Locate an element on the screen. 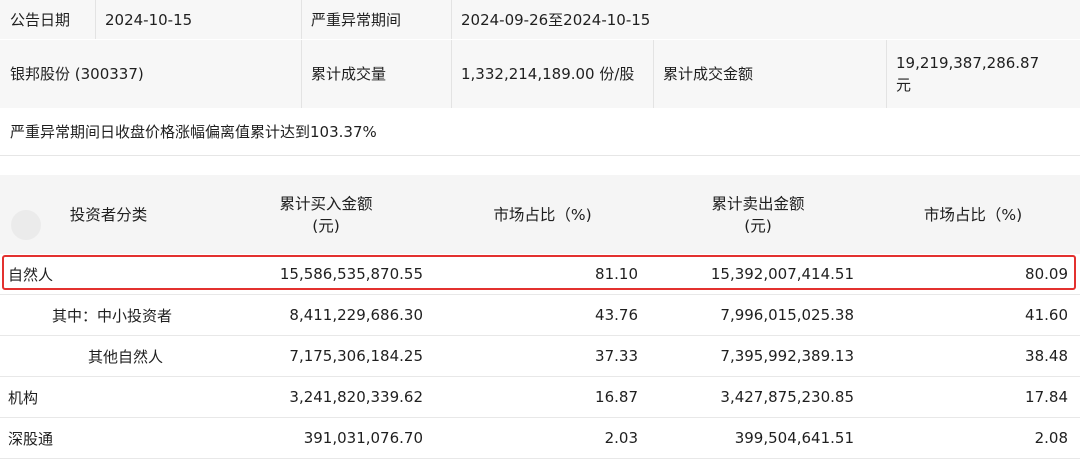  row-sell-amount: 399,504,641.51 is located at coordinates (794, 438).